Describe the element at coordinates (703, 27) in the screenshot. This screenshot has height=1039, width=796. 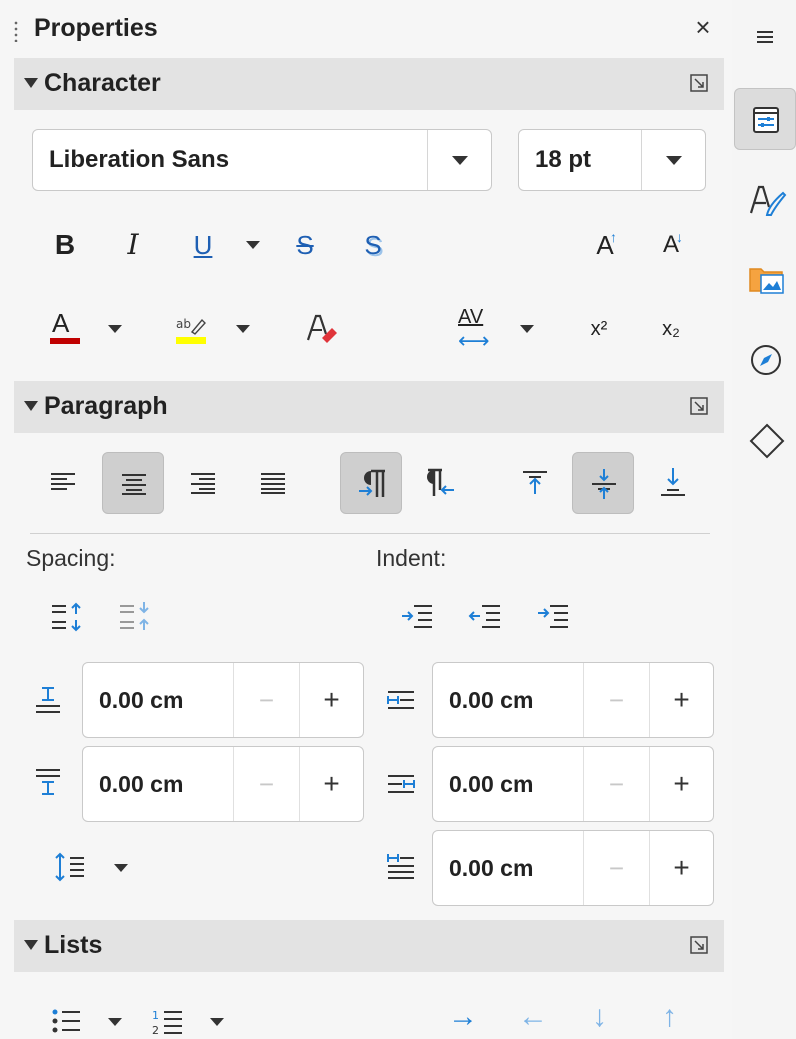
I see `close-button: ×` at that location.